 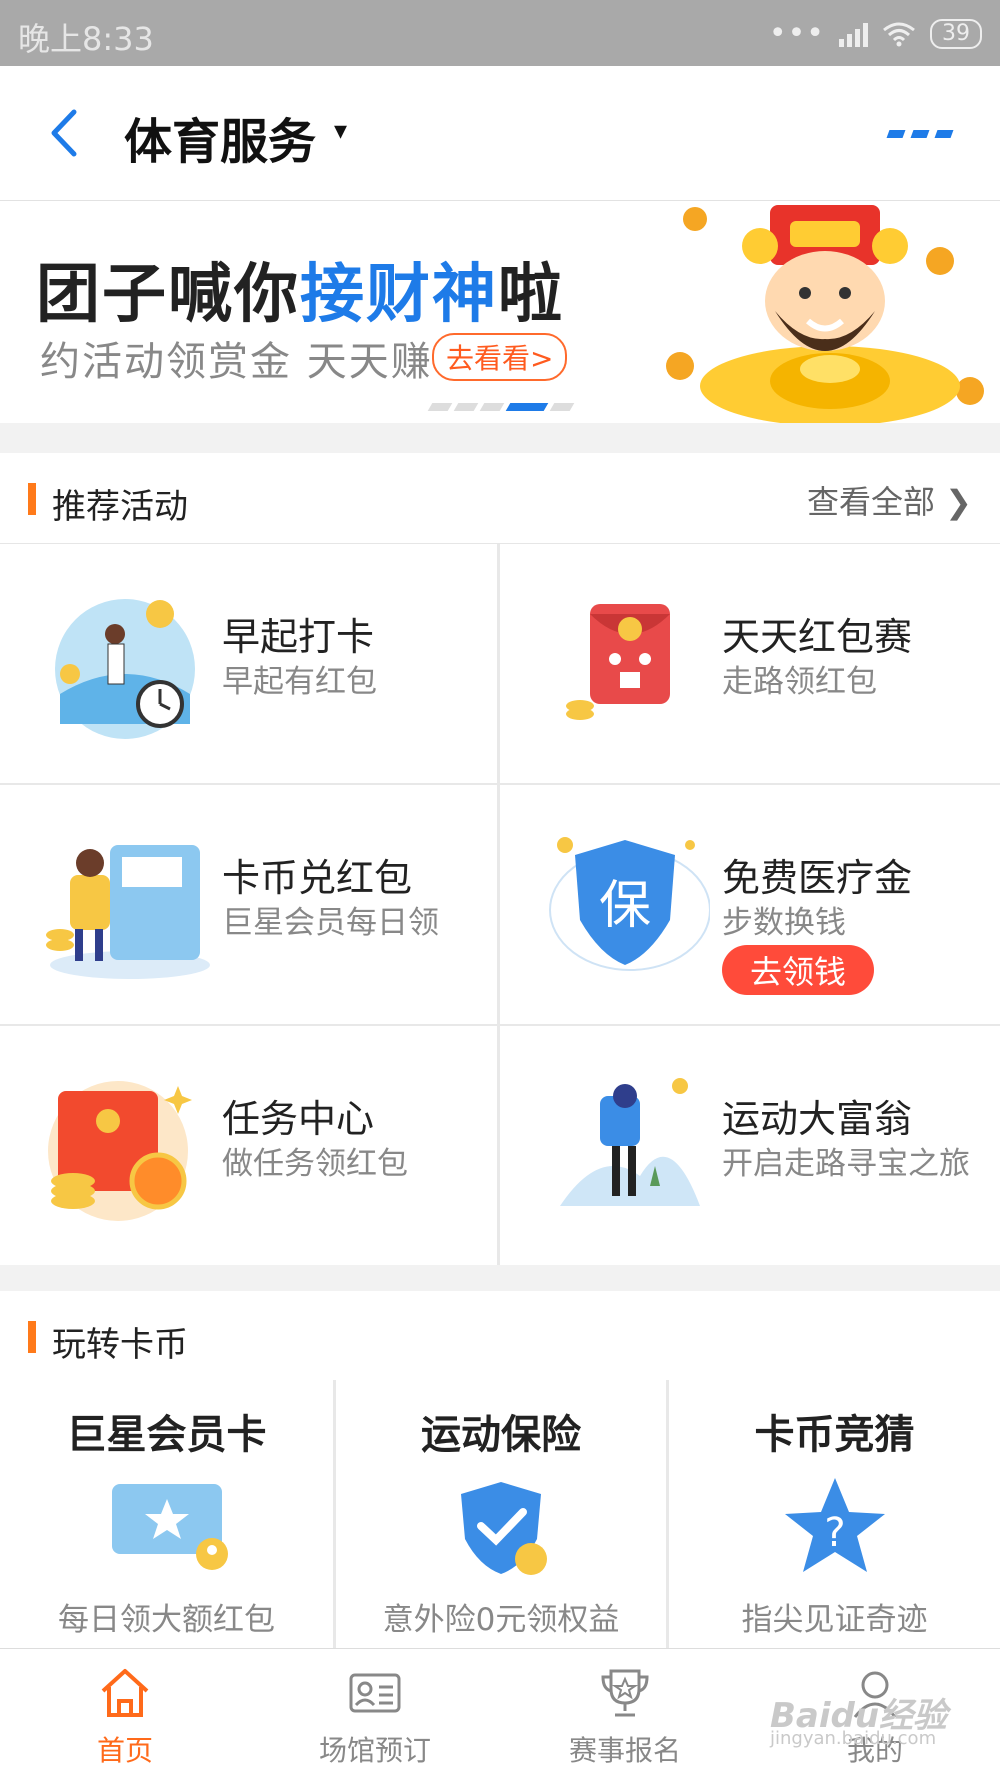 I want to click on atm-illustration, so click(x=128, y=912).